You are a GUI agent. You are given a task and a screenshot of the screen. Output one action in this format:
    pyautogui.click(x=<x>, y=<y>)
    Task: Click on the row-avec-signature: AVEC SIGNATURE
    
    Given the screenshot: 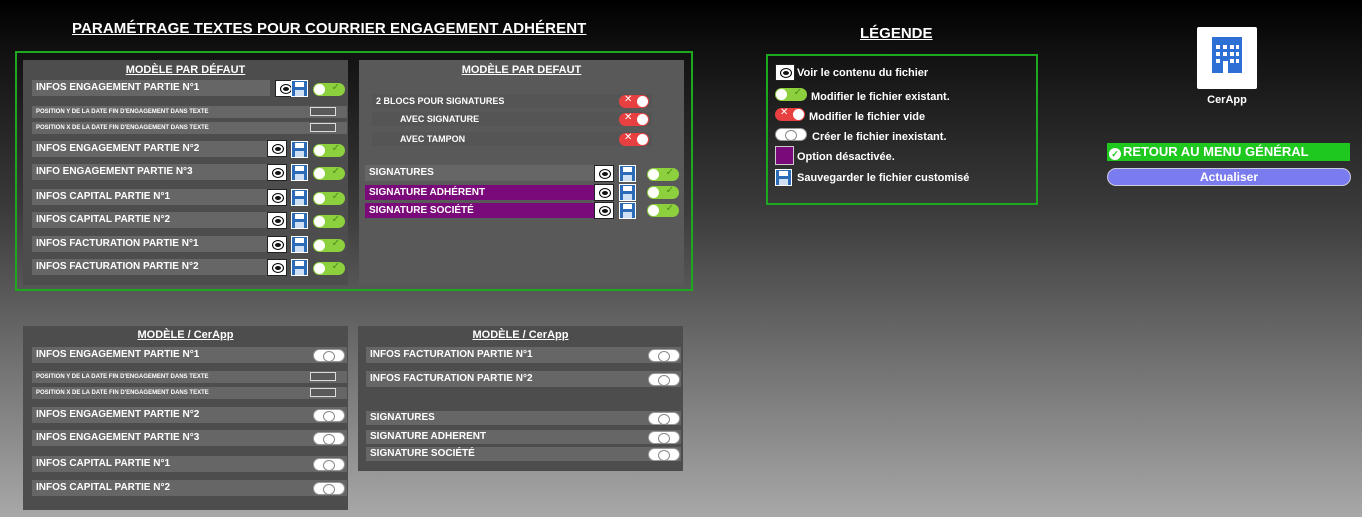 What is the action you would take?
    pyautogui.click(x=512, y=119)
    